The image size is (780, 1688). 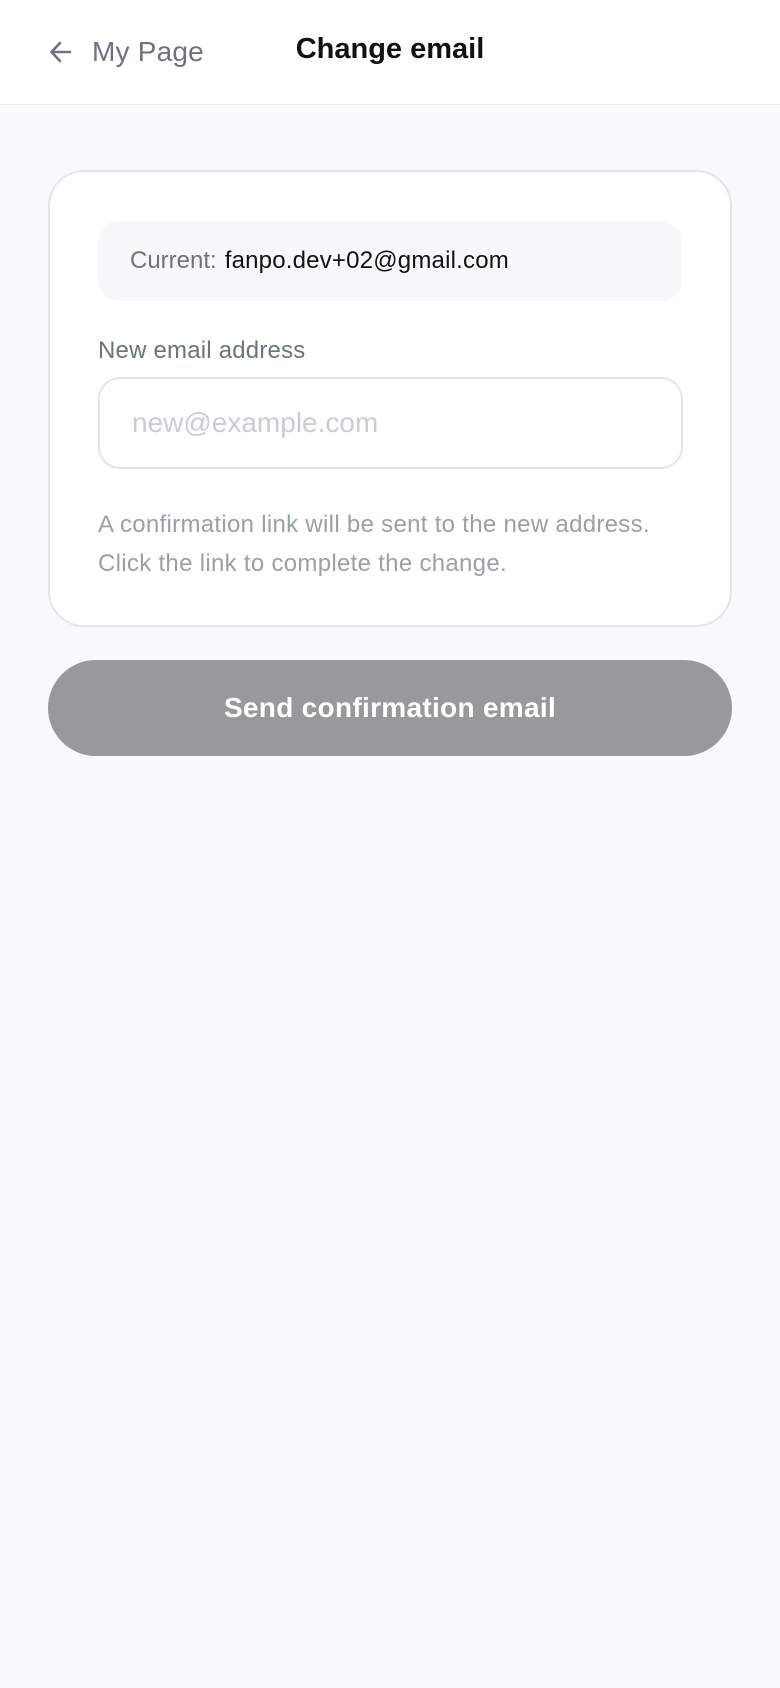 What do you see at coordinates (302, 563) in the screenshot?
I see `hint-line-2: Click the link to complete the change.` at bounding box center [302, 563].